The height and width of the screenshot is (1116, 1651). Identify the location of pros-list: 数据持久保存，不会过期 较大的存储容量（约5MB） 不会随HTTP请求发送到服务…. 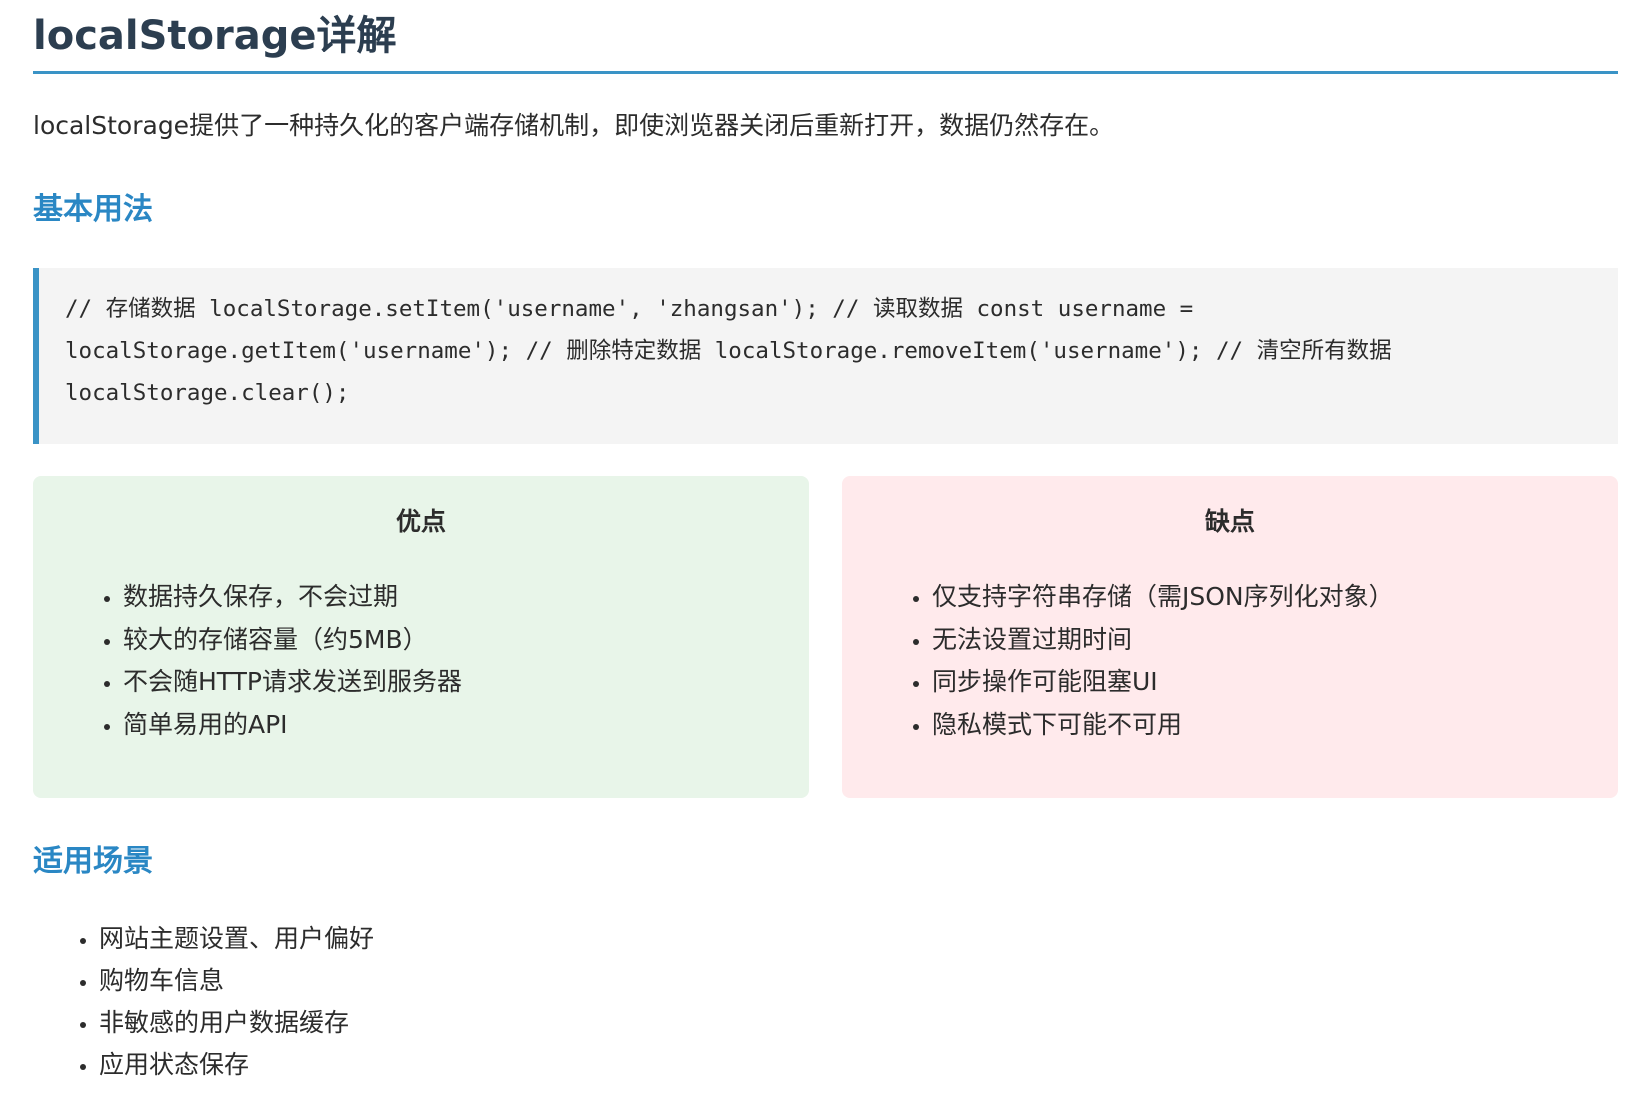
(421, 661).